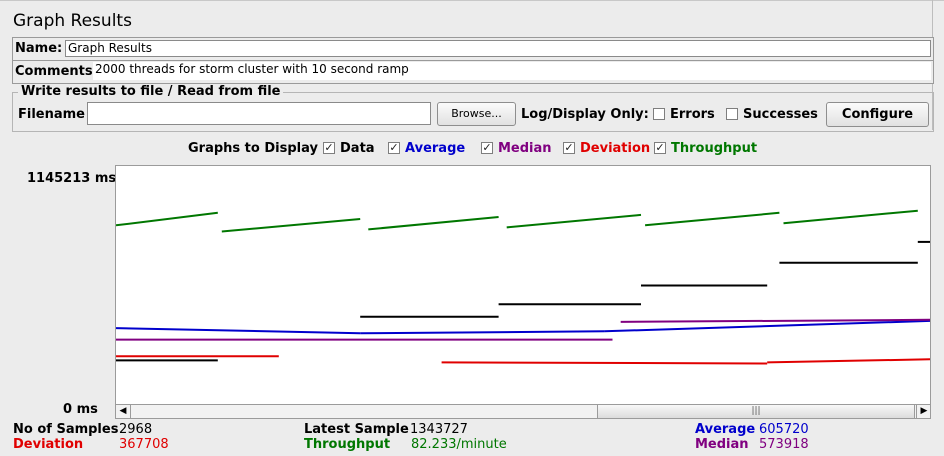 This screenshot has height=456, width=944. Describe the element at coordinates (72, 21) in the screenshot. I see `page-title: Graph Results` at that location.